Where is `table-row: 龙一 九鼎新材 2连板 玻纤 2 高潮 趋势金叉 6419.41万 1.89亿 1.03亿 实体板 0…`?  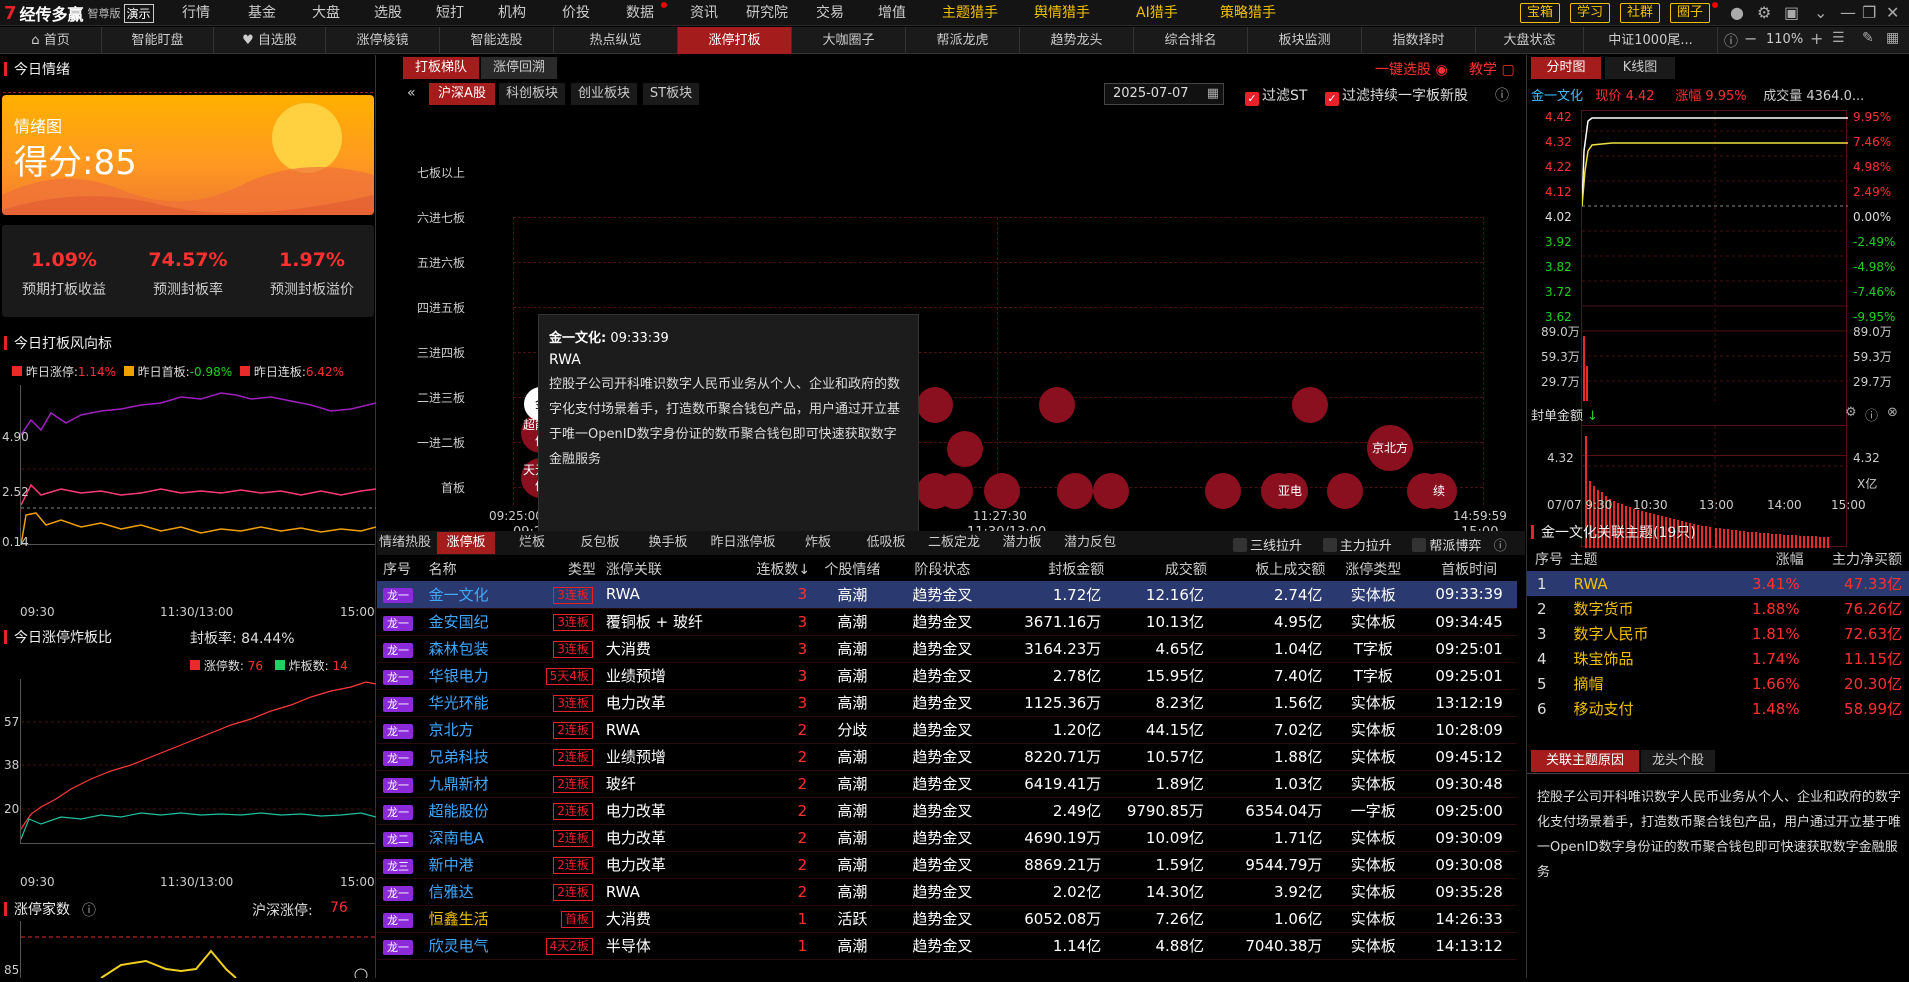 table-row: 龙一 九鼎新材 2连板 玻纤 2 高潮 趋势金叉 6419.41万 1.89亿 1.03亿 实体板 0… is located at coordinates (947, 784).